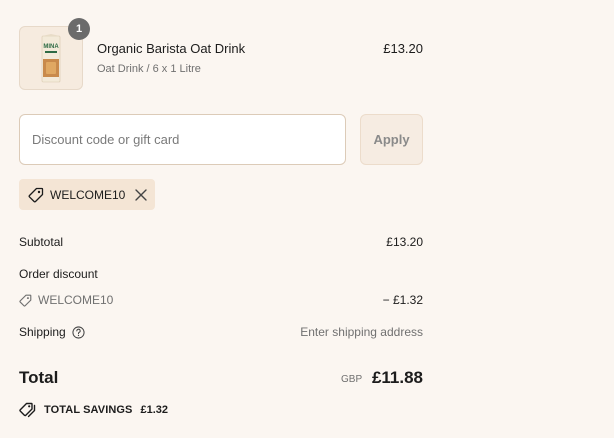 Image resolution: width=614 pixels, height=438 pixels. Describe the element at coordinates (221, 242) in the screenshot. I see `subtotal-row: Subtotal £13.20` at that location.